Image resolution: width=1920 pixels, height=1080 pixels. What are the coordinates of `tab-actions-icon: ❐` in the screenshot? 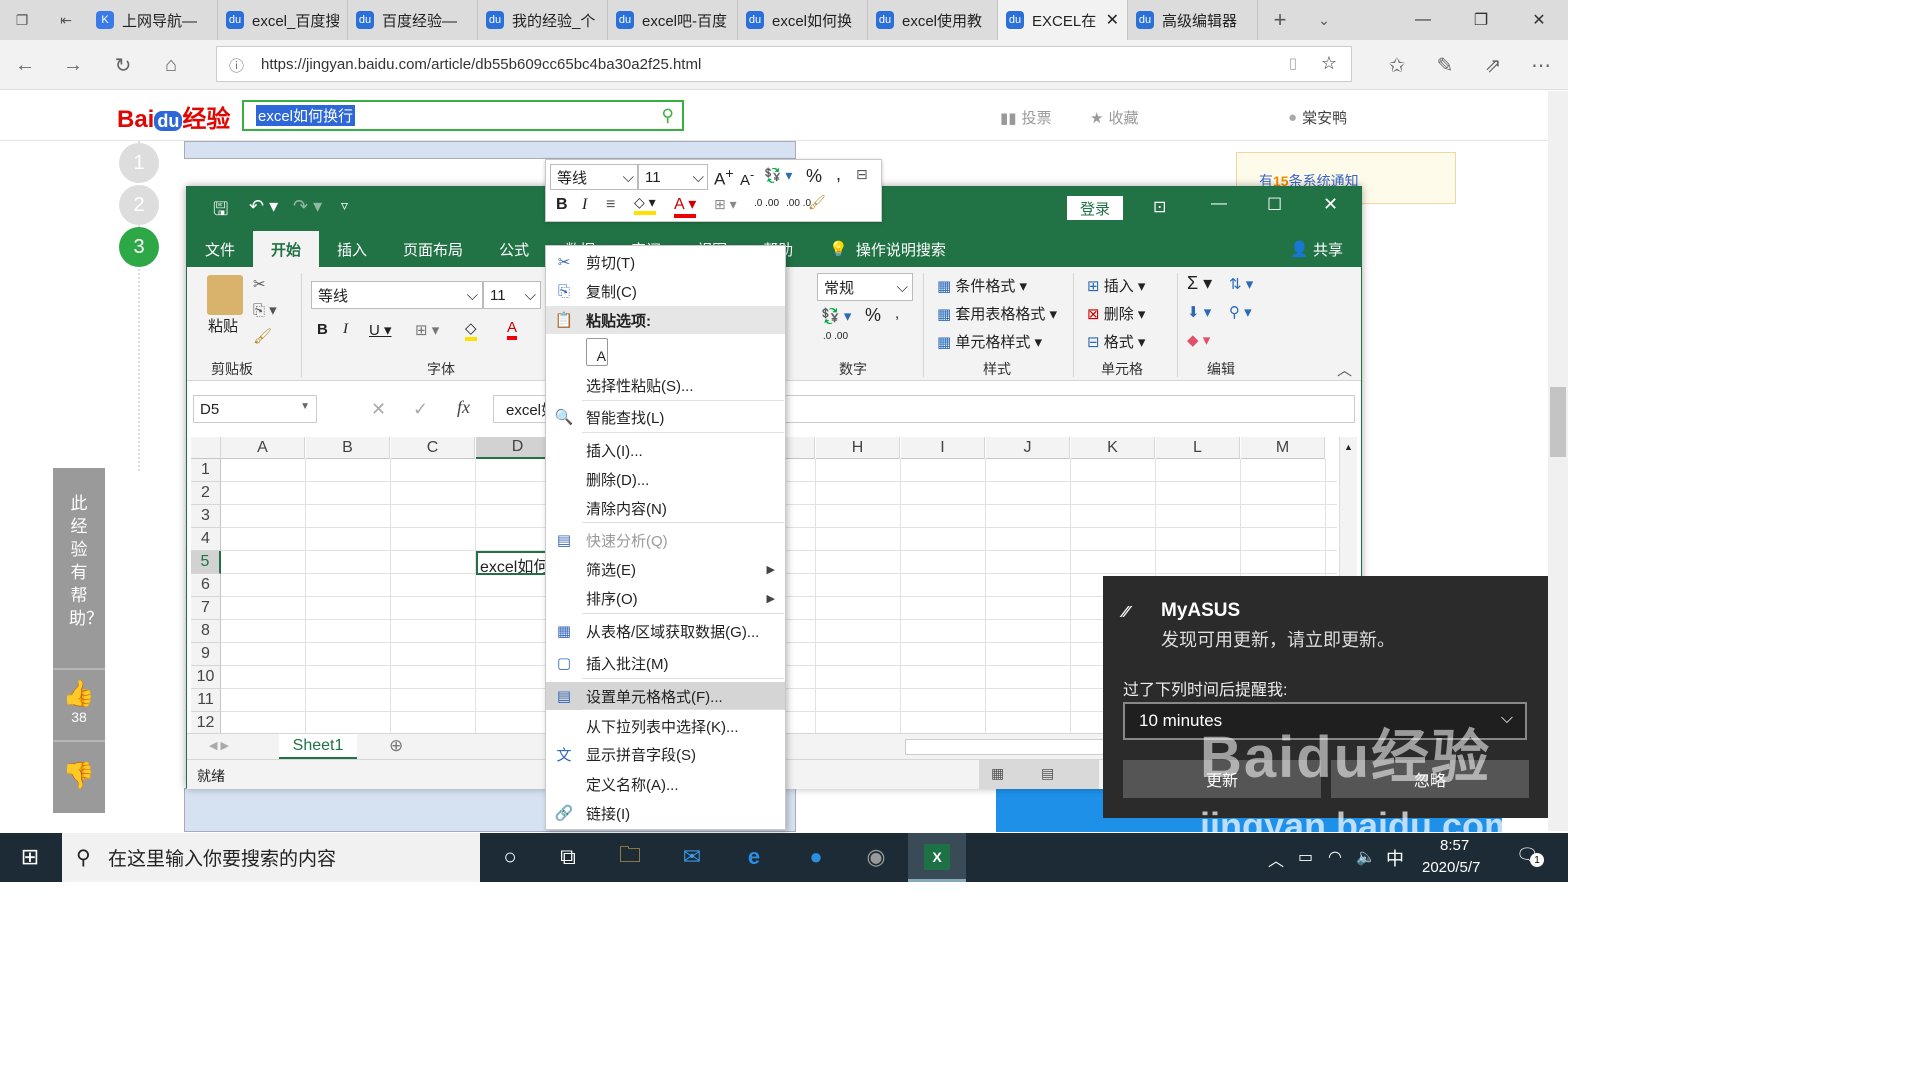 It's located at (22, 20).